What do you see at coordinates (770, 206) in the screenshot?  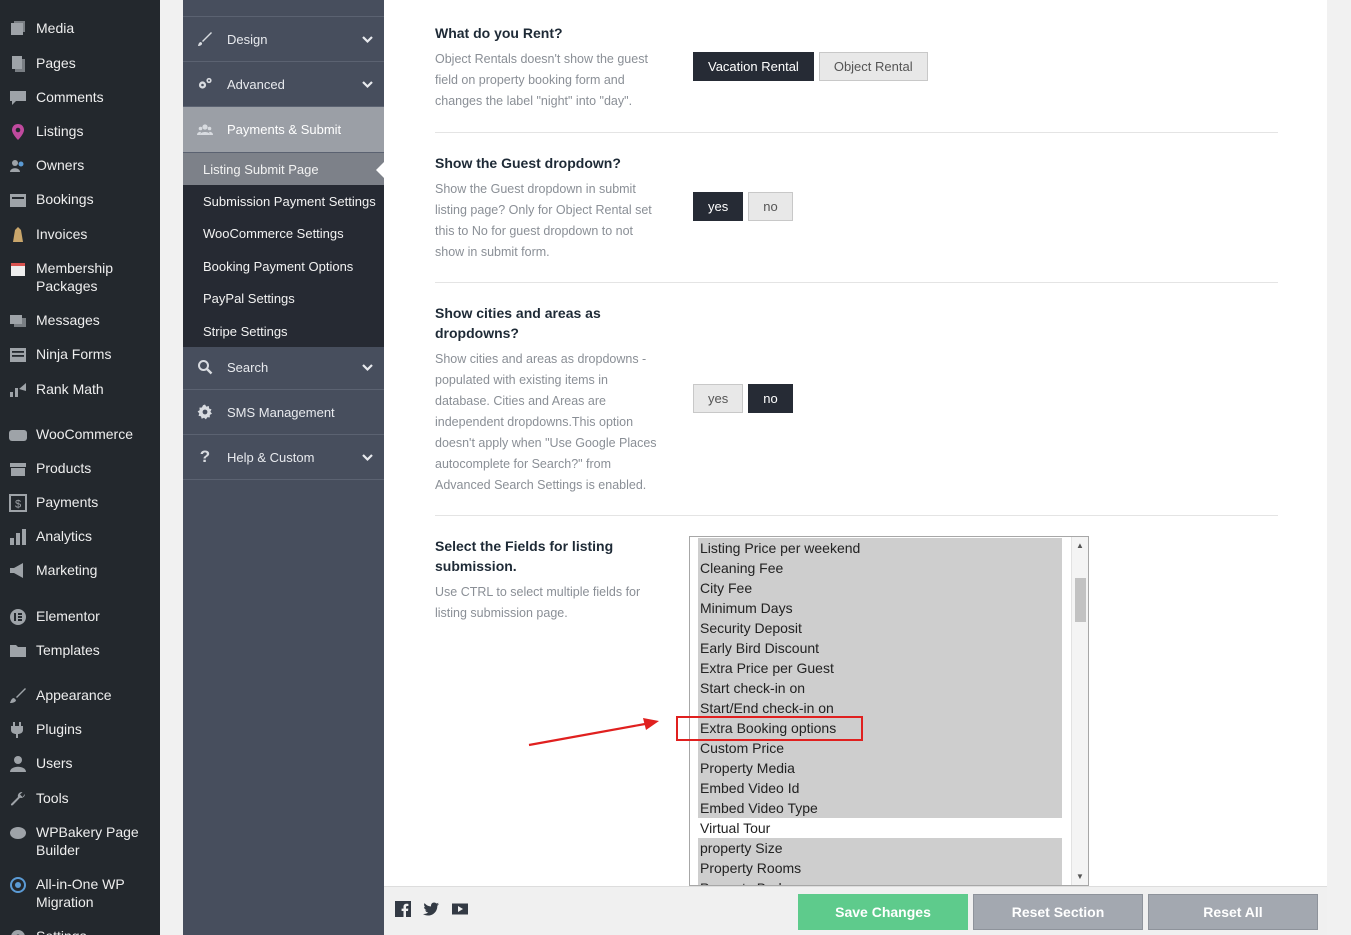 I see `guest-no-button: no` at bounding box center [770, 206].